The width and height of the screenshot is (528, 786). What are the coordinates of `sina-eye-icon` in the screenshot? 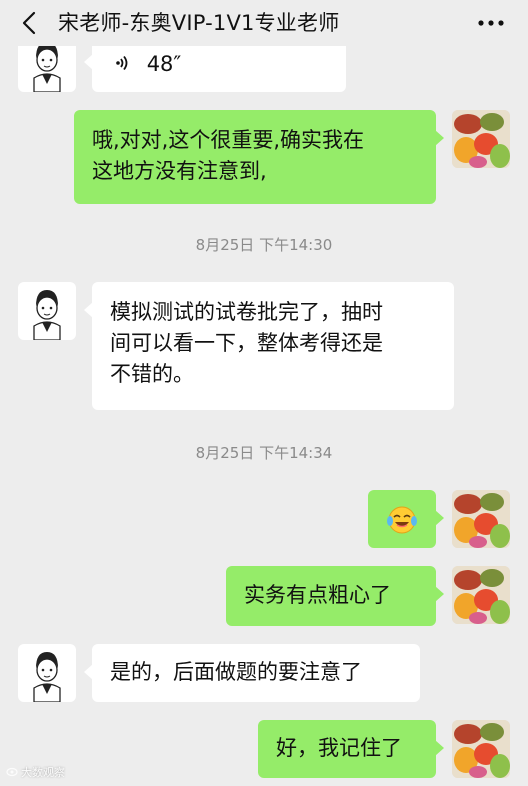 It's located at (12, 772).